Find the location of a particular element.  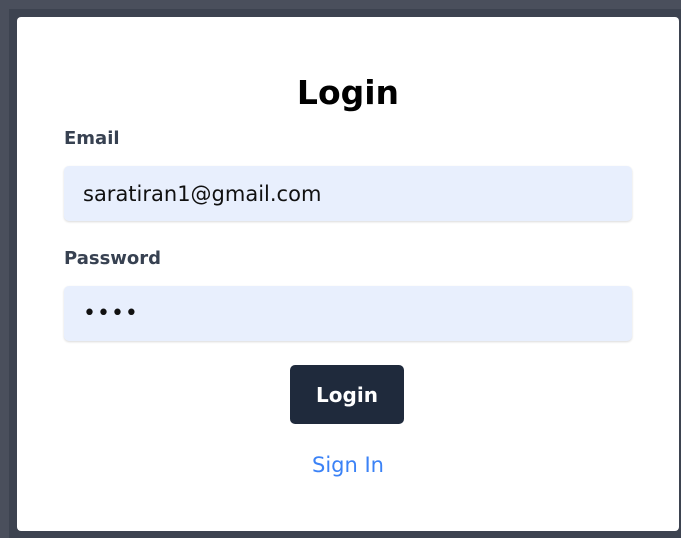

password-field is located at coordinates (348, 313).